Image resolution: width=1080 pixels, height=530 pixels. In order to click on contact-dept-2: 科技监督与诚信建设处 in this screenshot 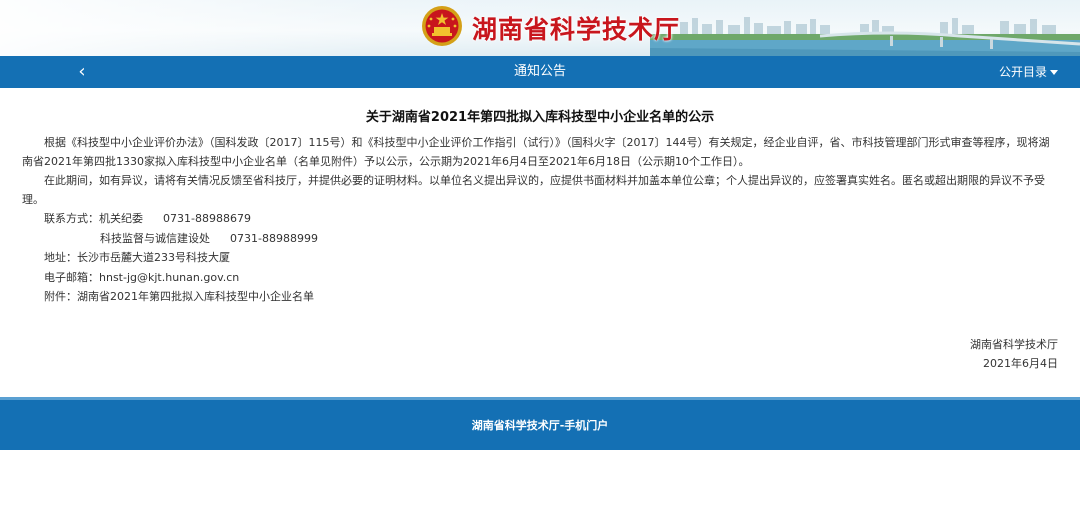, I will do `click(155, 238)`.